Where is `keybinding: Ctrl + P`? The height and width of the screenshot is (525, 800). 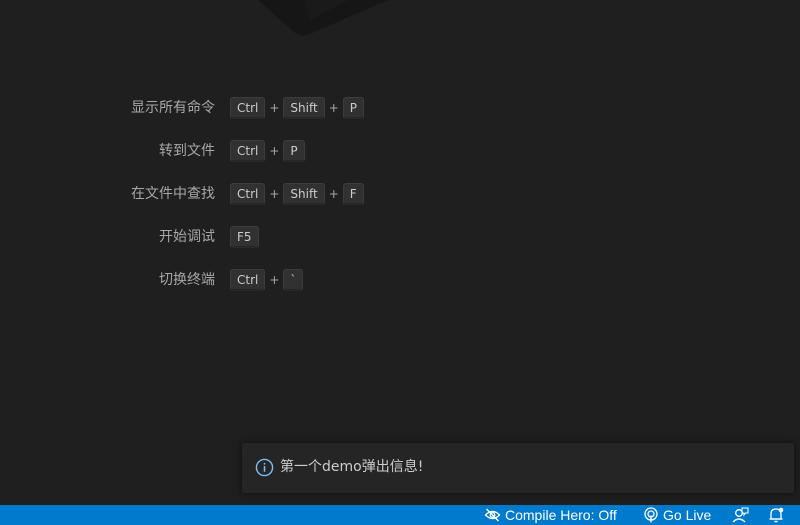 keybinding: Ctrl + P is located at coordinates (267, 151).